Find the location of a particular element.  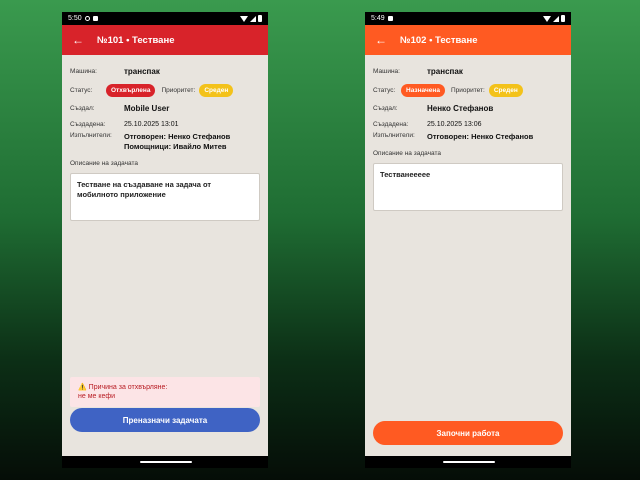

description-field: Тестванееееe is located at coordinates (468, 187).